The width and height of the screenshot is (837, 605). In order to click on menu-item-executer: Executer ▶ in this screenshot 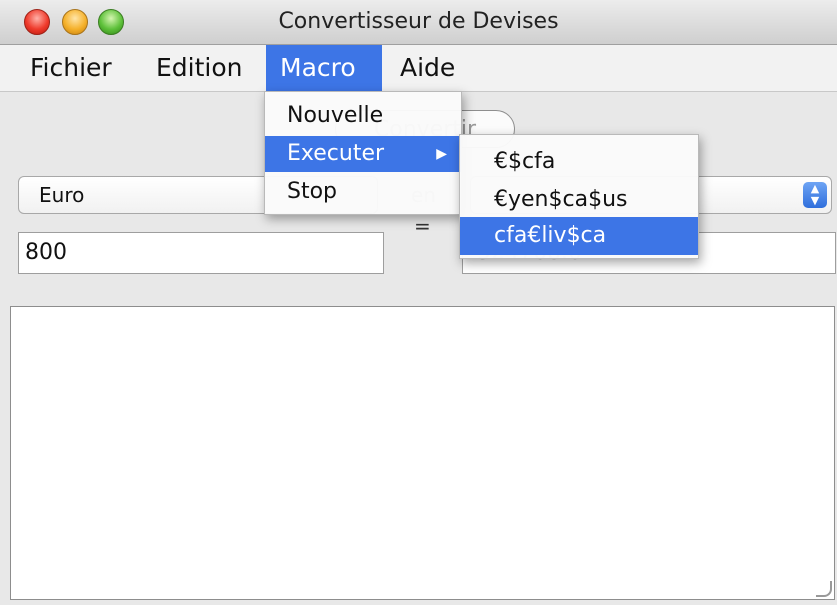, I will do `click(363, 154)`.